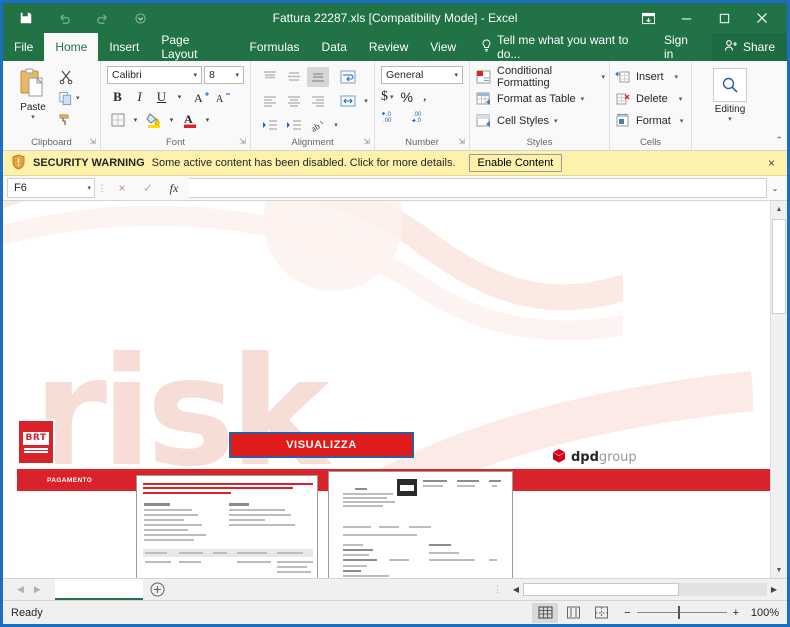 The height and width of the screenshot is (627, 790). Describe the element at coordinates (461, 141) in the screenshot. I see `number-dialog-launcher: ⇲` at that location.